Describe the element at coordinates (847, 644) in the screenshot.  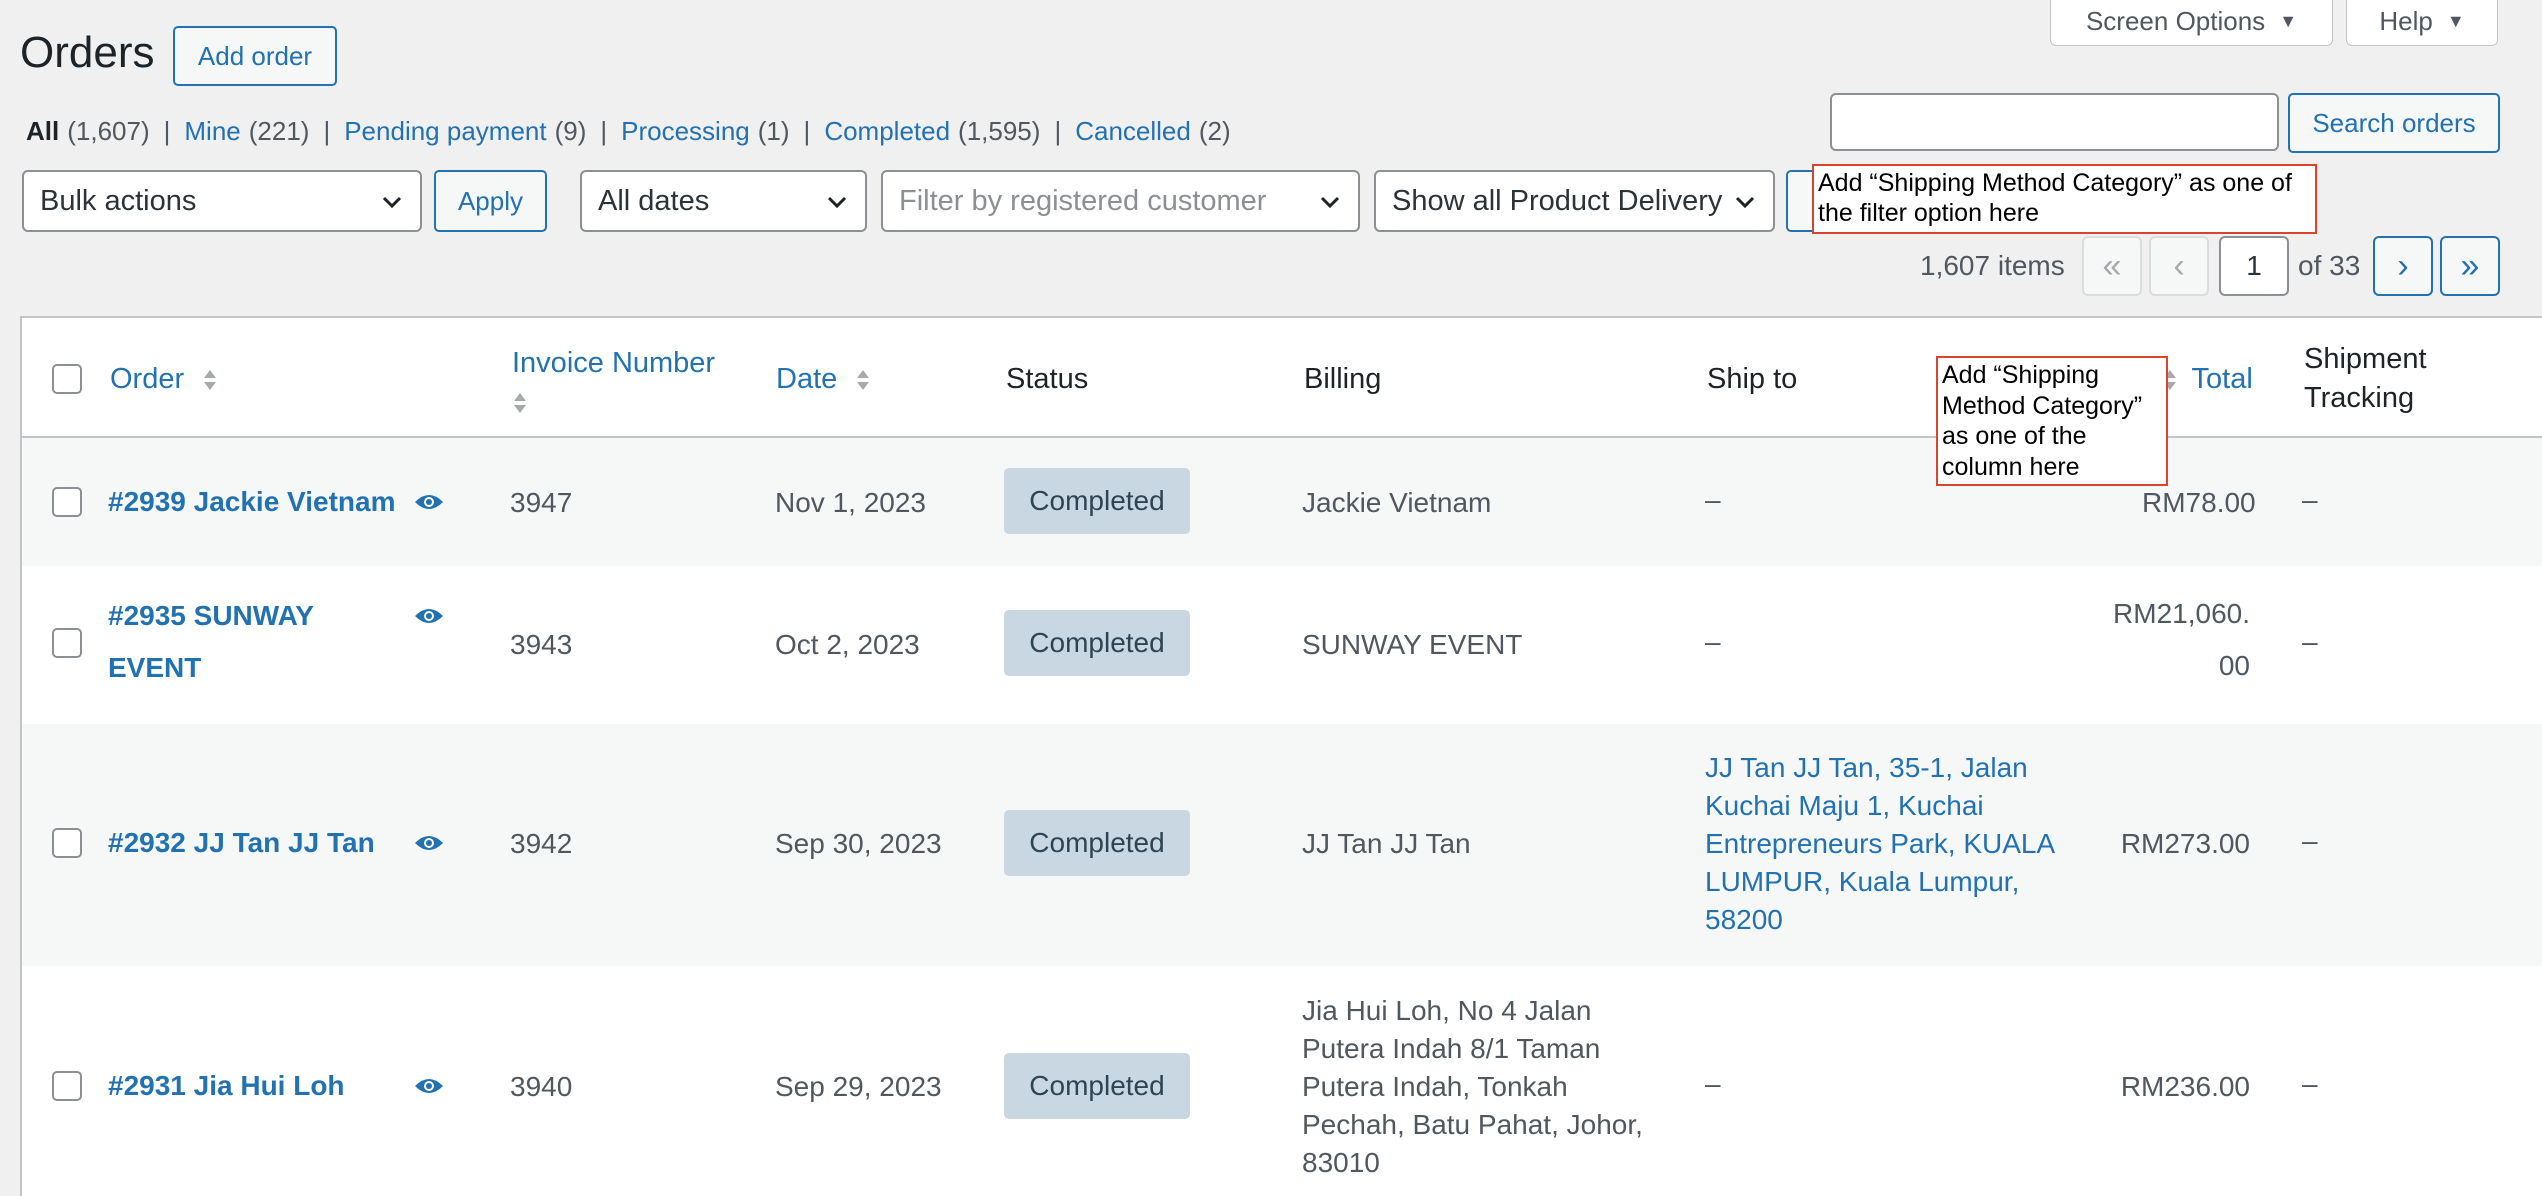
I see `order-date: Oct 2, 2023` at that location.